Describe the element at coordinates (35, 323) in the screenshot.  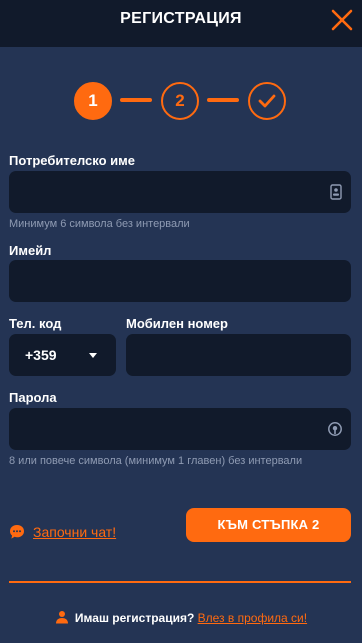
I see `phone-code-label: Тел. код` at that location.